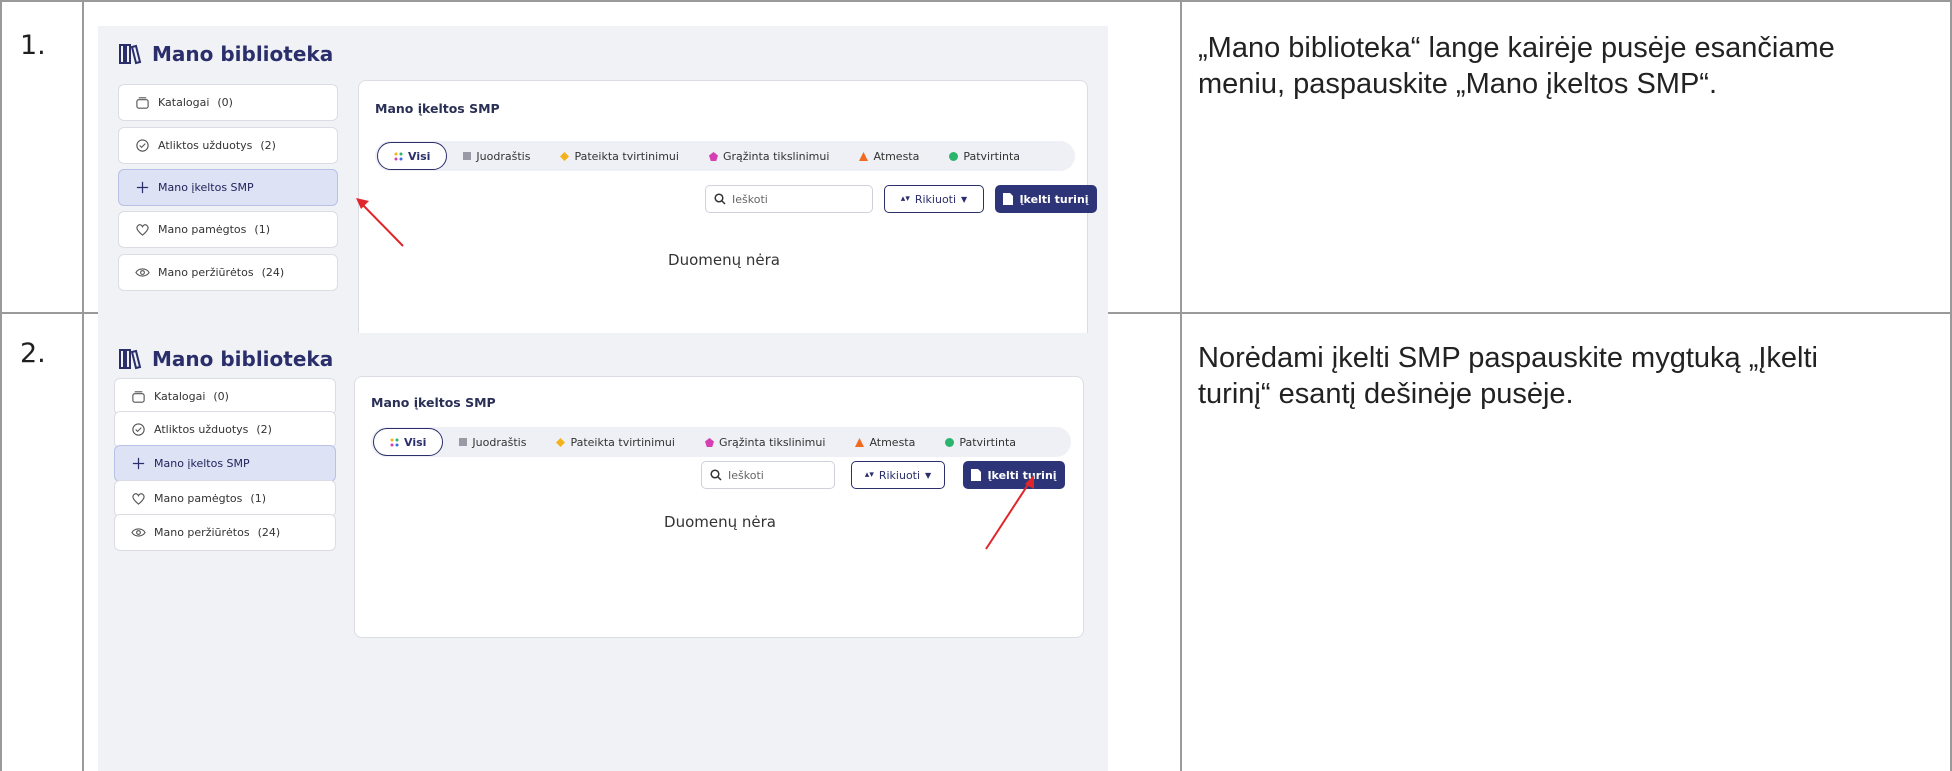 The width and height of the screenshot is (1952, 771). I want to click on table-border-top, so click(976, 1).